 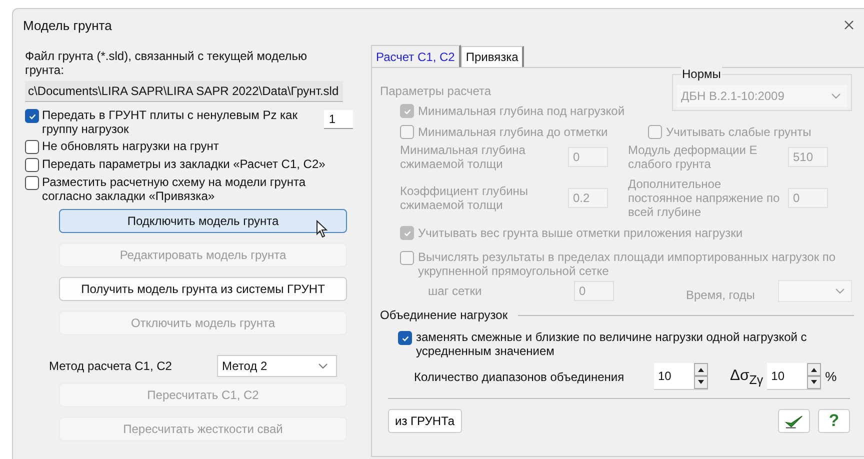 I want to click on close-icon, so click(x=849, y=25).